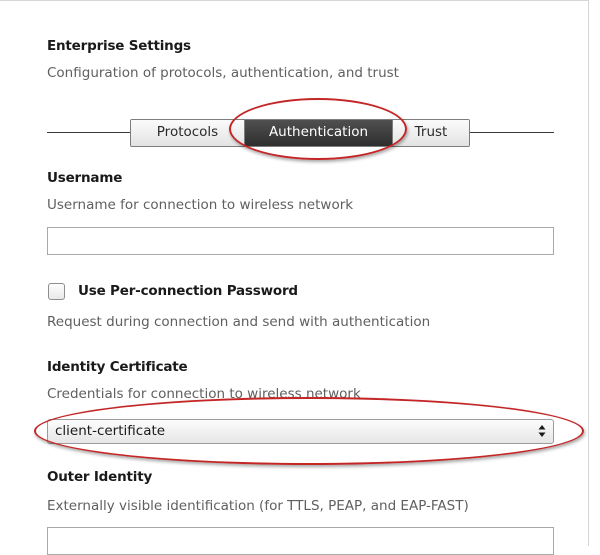  Describe the element at coordinates (100, 477) in the screenshot. I see `outer-identity-title: Outer Identity` at that location.